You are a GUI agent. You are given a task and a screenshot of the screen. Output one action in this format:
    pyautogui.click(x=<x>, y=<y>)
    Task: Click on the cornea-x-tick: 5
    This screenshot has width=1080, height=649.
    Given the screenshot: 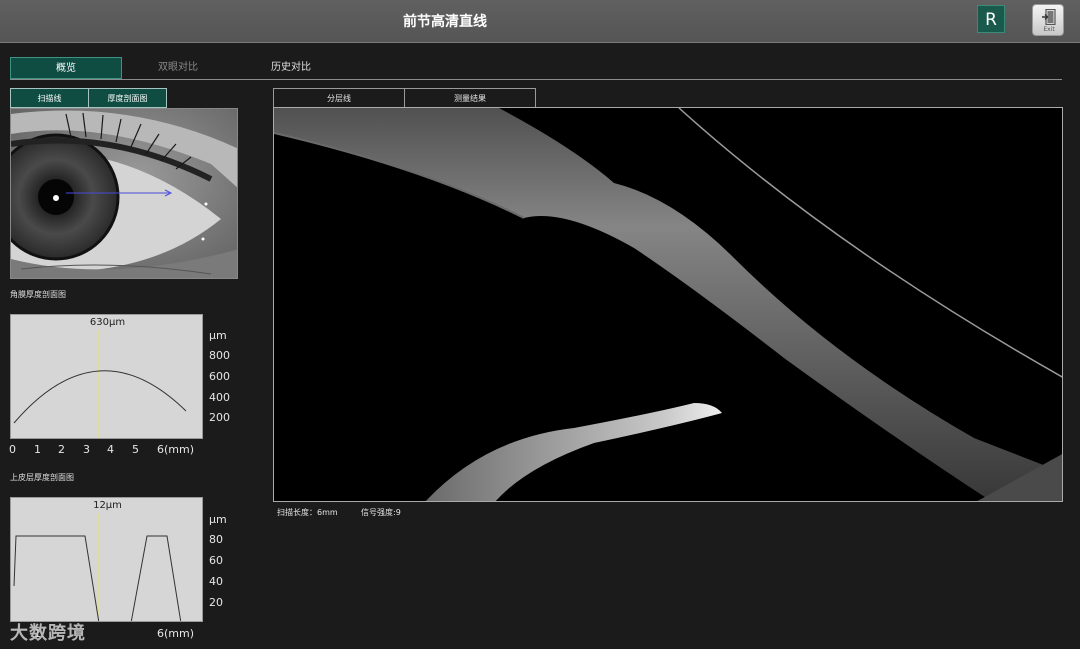 What is the action you would take?
    pyautogui.click(x=135, y=449)
    